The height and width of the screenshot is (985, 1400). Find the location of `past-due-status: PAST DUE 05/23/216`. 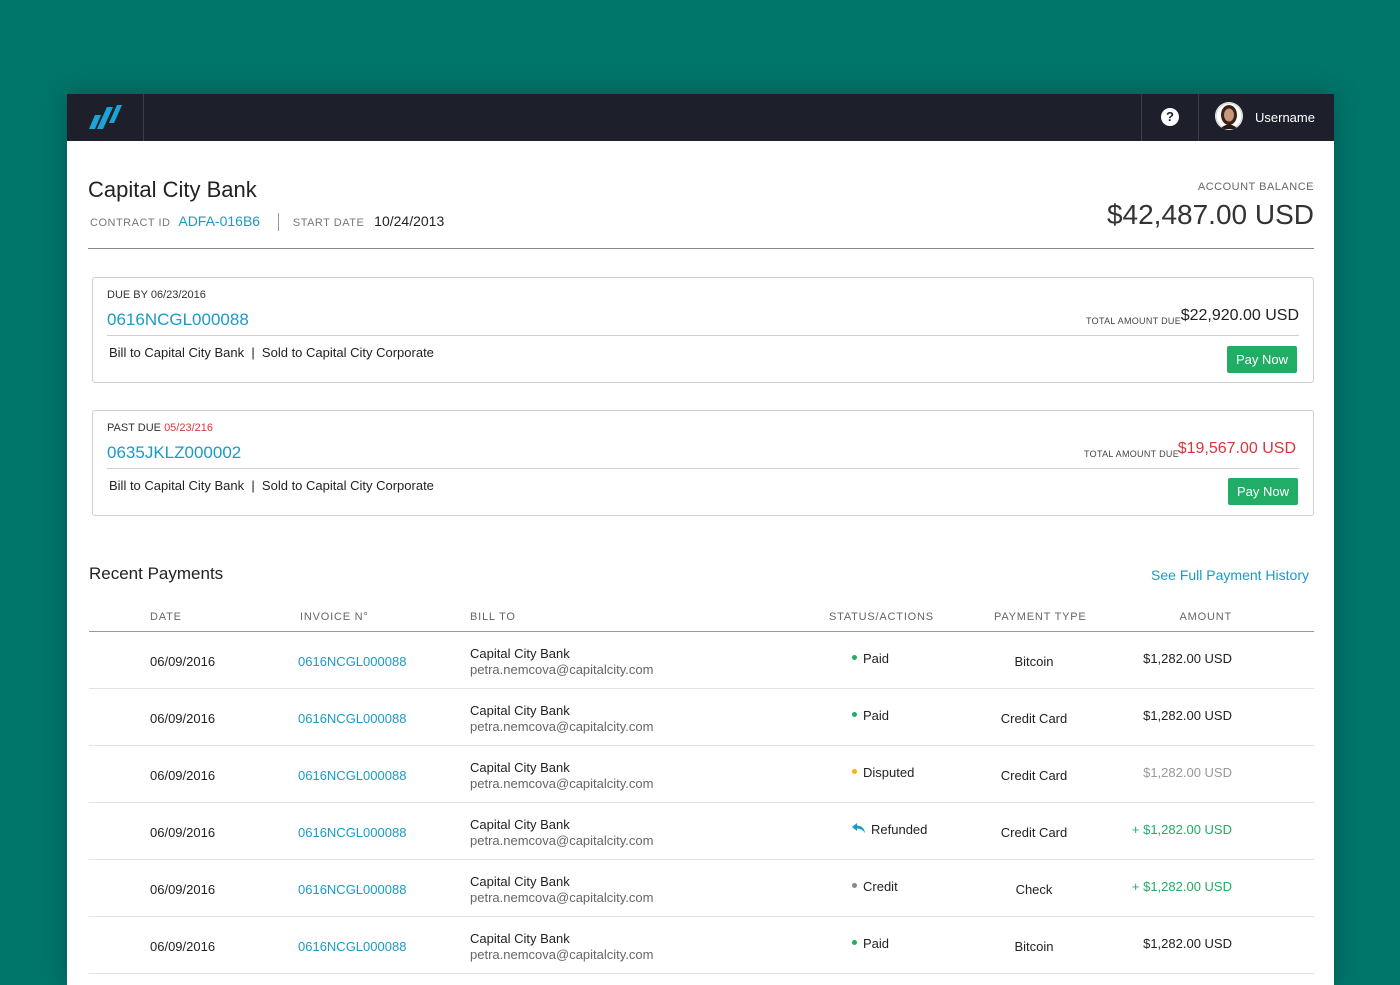

past-due-status: PAST DUE 05/23/216 is located at coordinates (160, 428).